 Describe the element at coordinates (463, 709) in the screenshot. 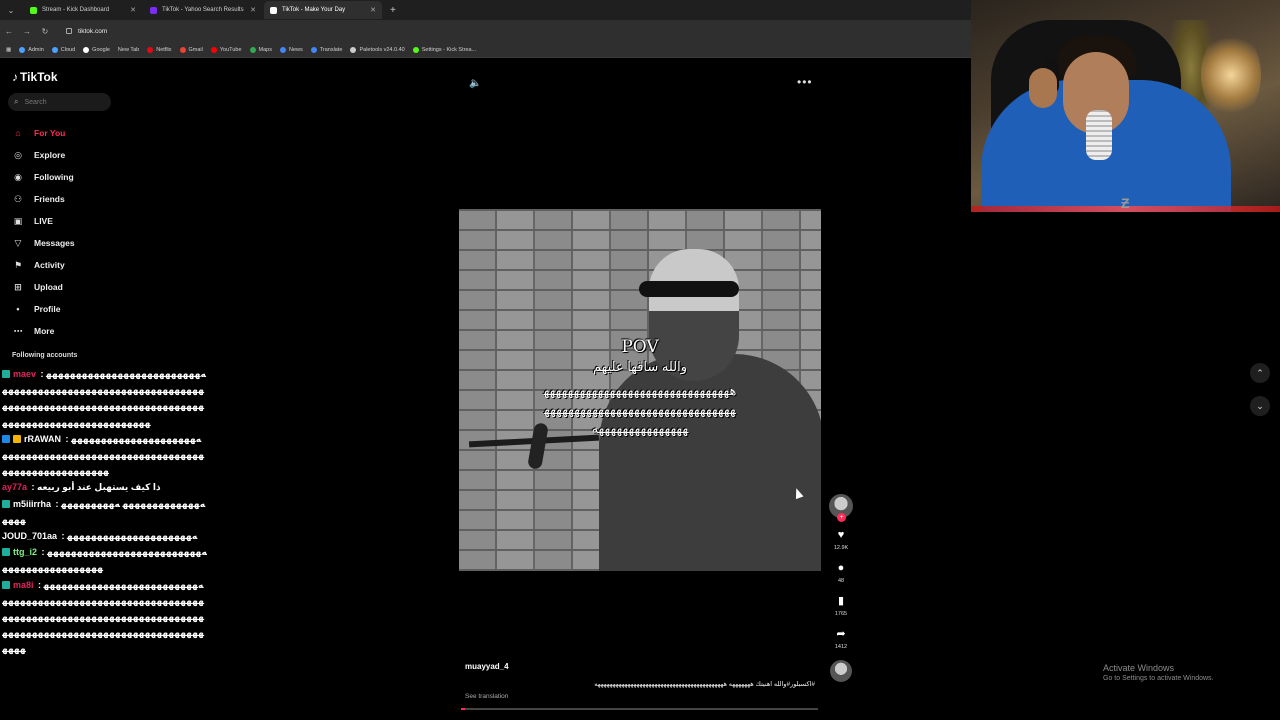

I see `video-progress-fill` at that location.